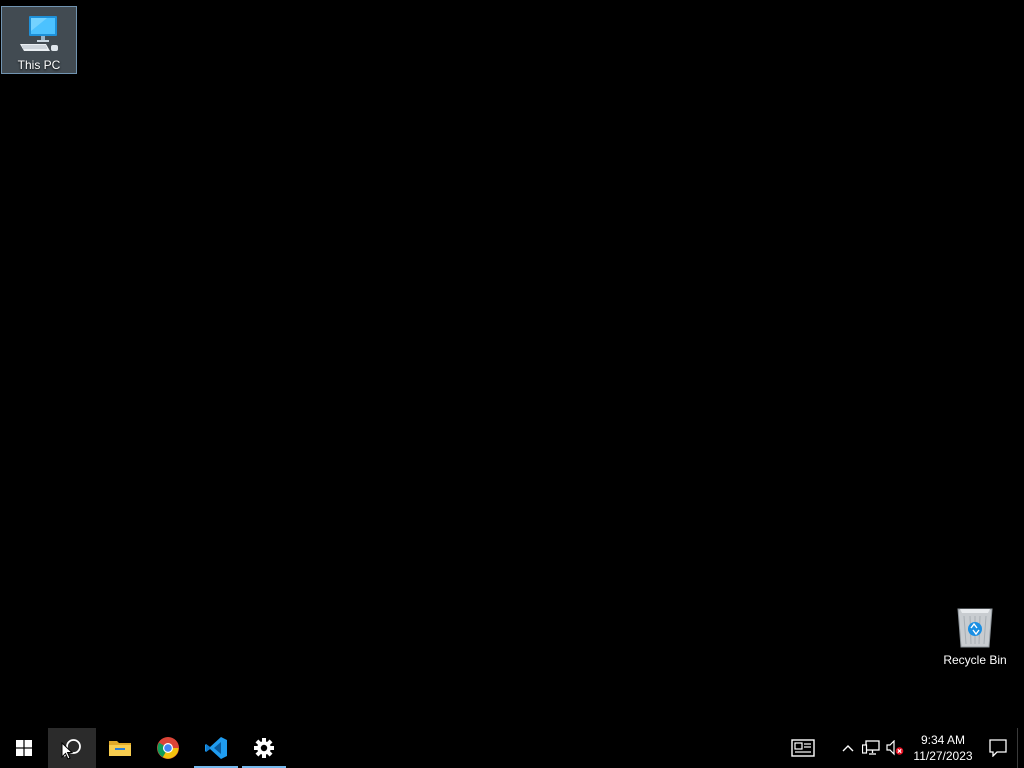 The height and width of the screenshot is (768, 1024). Describe the element at coordinates (943, 756) in the screenshot. I see `clock-date: 11/27/2023` at that location.